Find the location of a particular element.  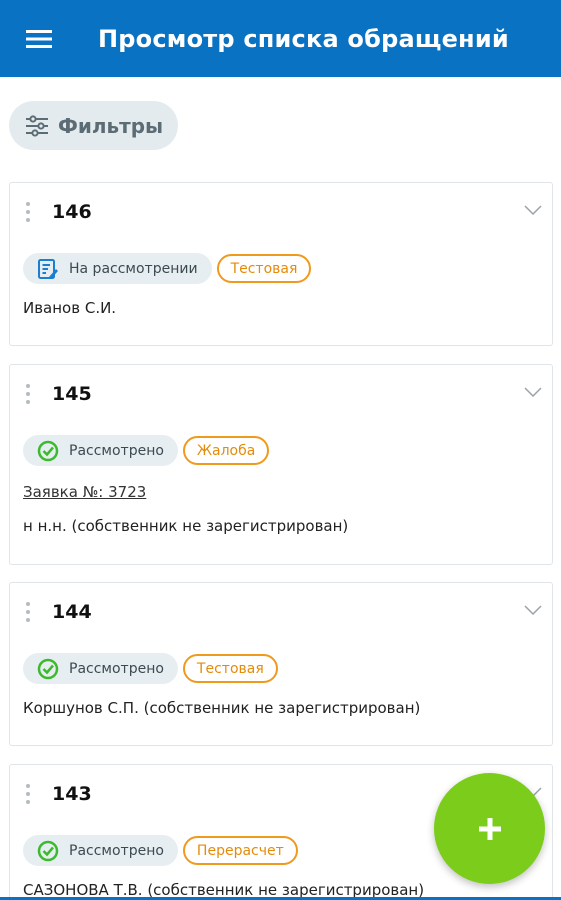

hamburger-icon is located at coordinates (39, 38).